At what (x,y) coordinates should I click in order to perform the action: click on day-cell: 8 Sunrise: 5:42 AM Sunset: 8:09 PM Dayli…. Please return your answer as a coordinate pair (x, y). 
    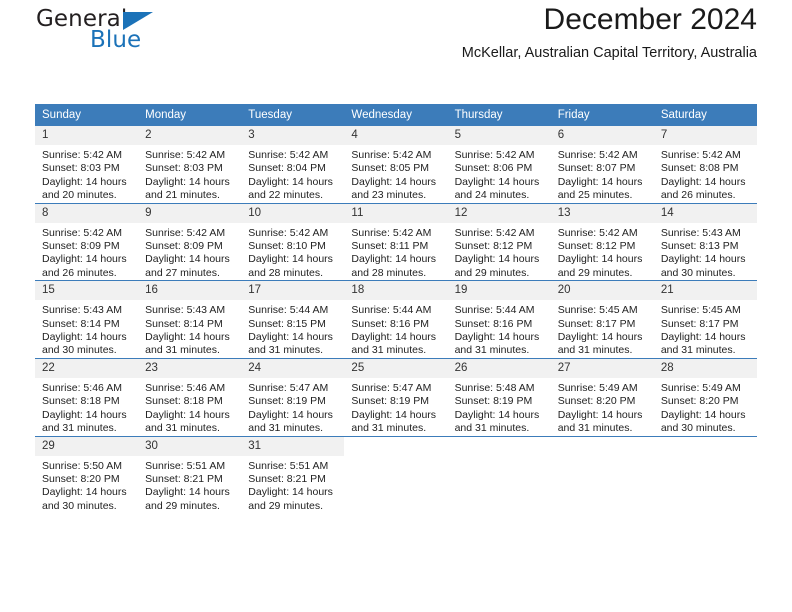
    Looking at the image, I should click on (87, 241).